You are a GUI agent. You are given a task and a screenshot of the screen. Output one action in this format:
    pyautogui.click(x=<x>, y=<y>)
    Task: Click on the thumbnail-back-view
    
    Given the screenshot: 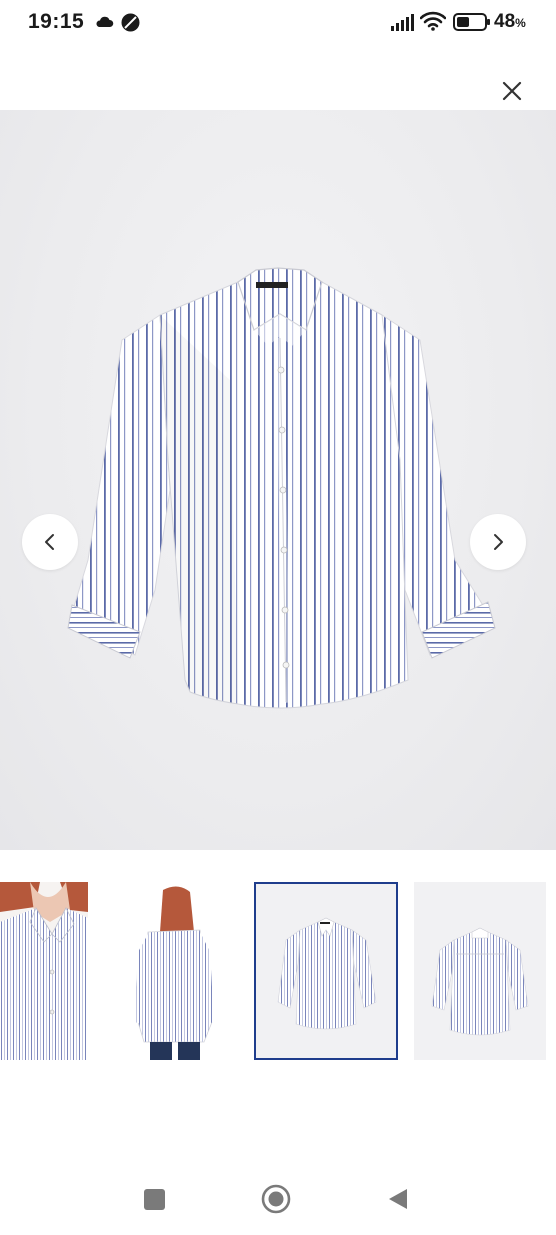 What is the action you would take?
    pyautogui.click(x=174, y=971)
    